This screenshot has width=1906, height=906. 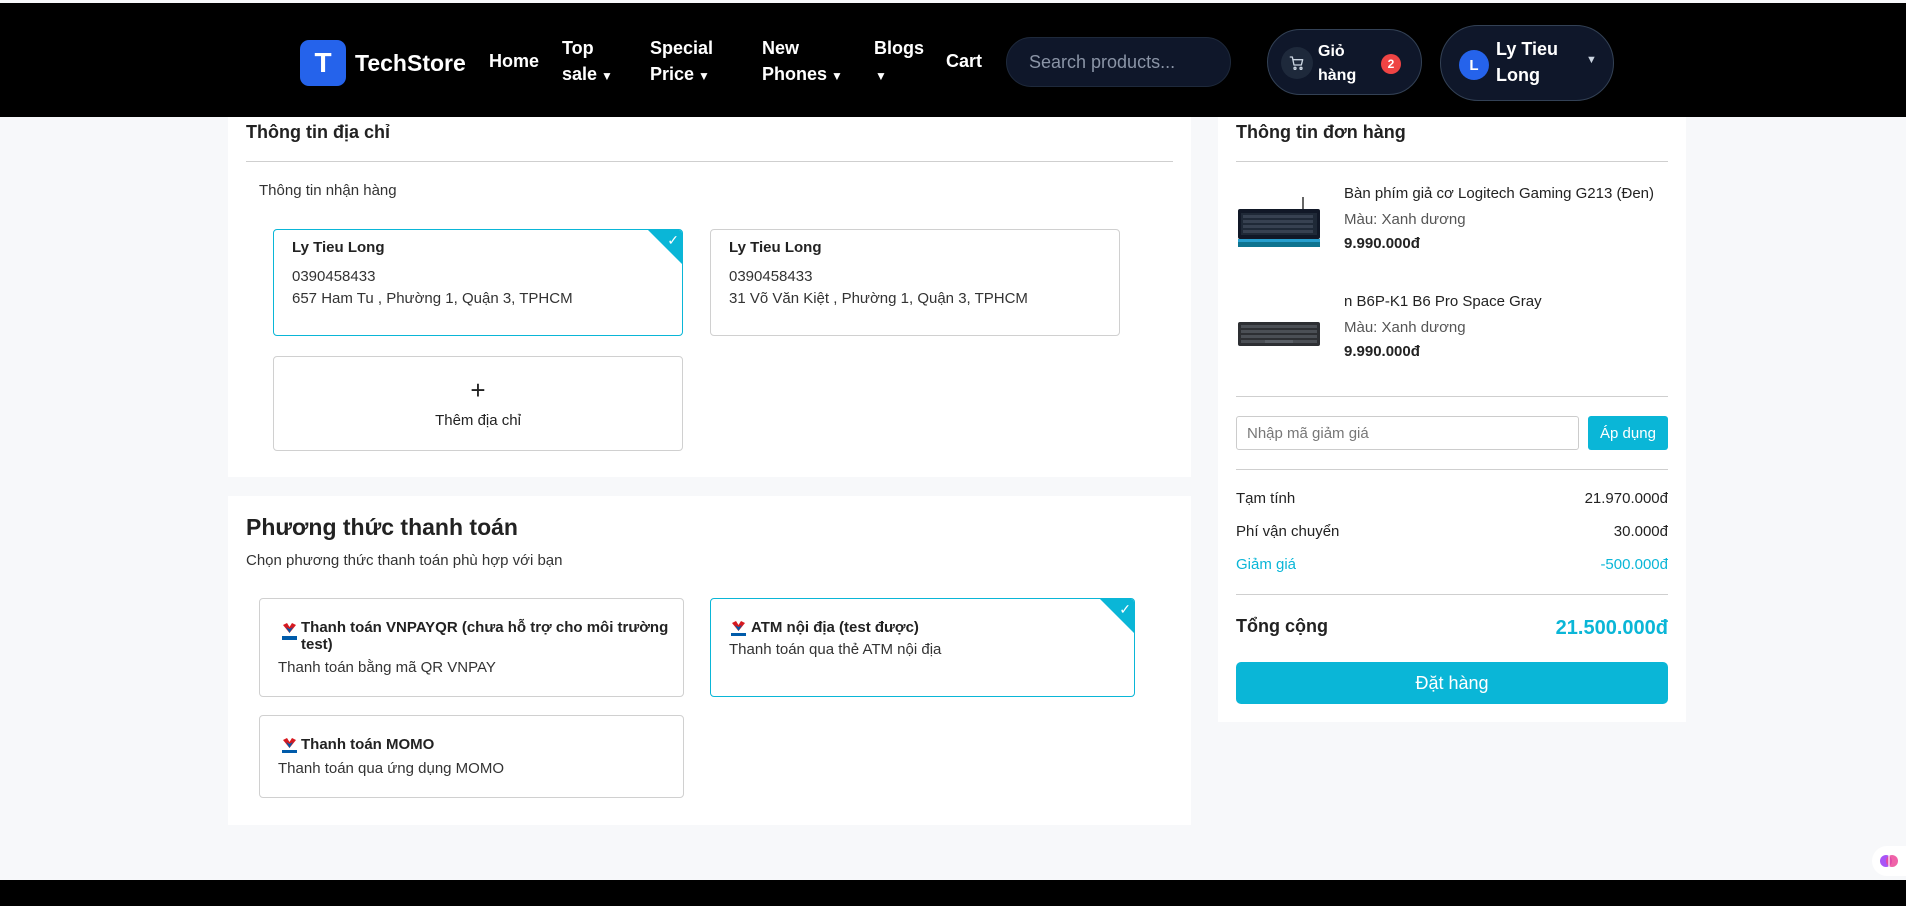 I want to click on nav-top-sale-line2: sale, so click(x=580, y=74).